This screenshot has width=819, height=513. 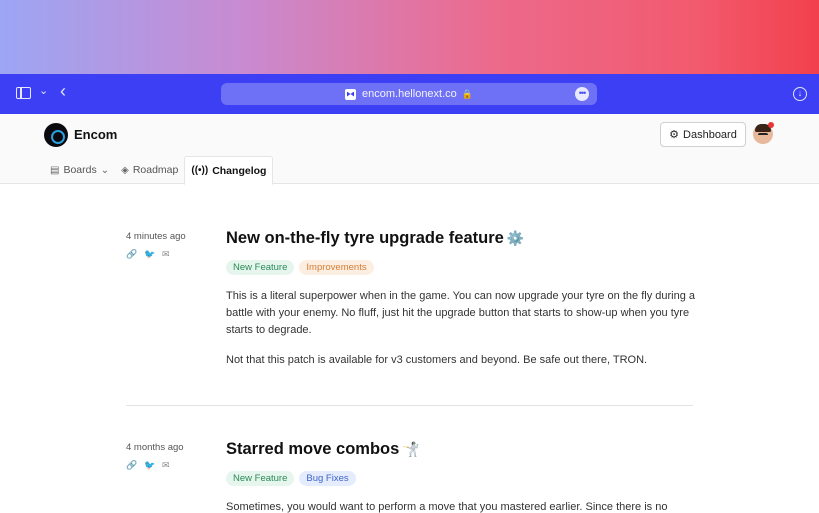 I want to click on post-time: 4 months ago, so click(x=155, y=447).